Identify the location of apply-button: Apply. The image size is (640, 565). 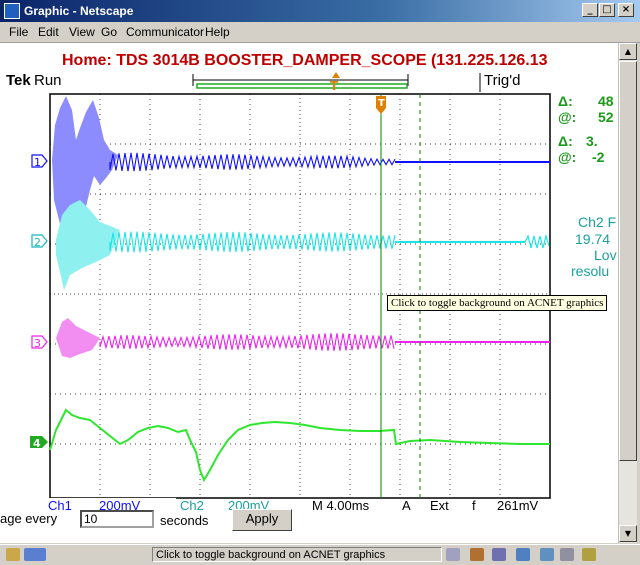
(262, 520).